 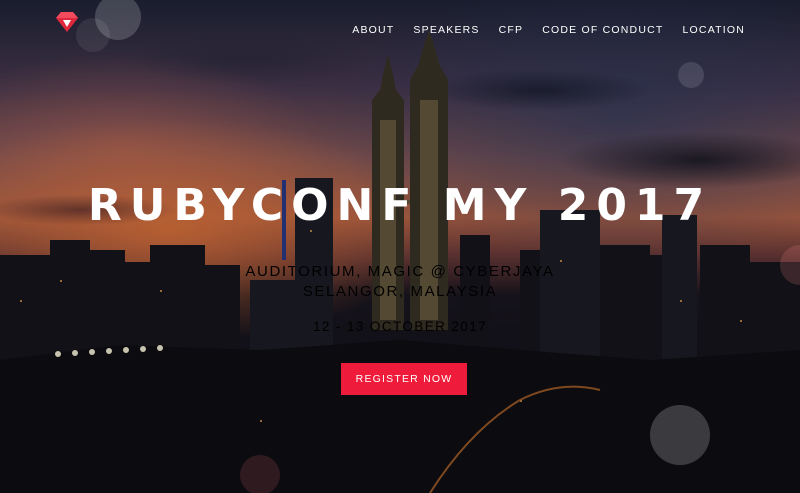 What do you see at coordinates (602, 30) in the screenshot?
I see `nav-code-of-conduct: CODE OF CONDUCT` at bounding box center [602, 30].